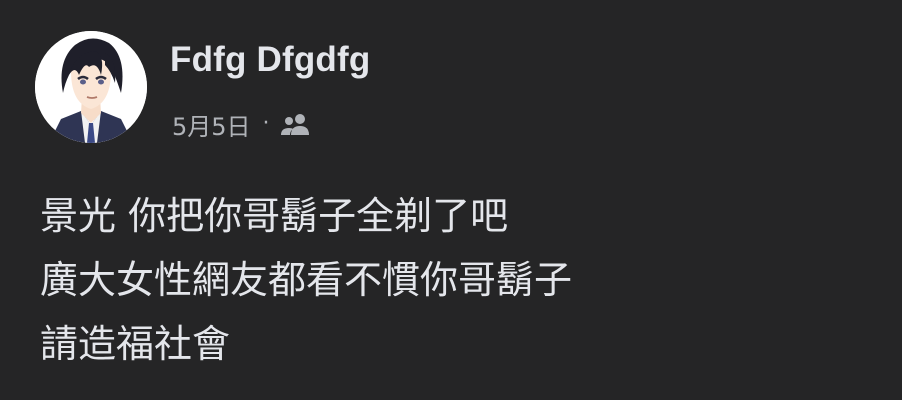 This screenshot has height=400, width=902. I want to click on avatar-illustration, so click(91, 87).